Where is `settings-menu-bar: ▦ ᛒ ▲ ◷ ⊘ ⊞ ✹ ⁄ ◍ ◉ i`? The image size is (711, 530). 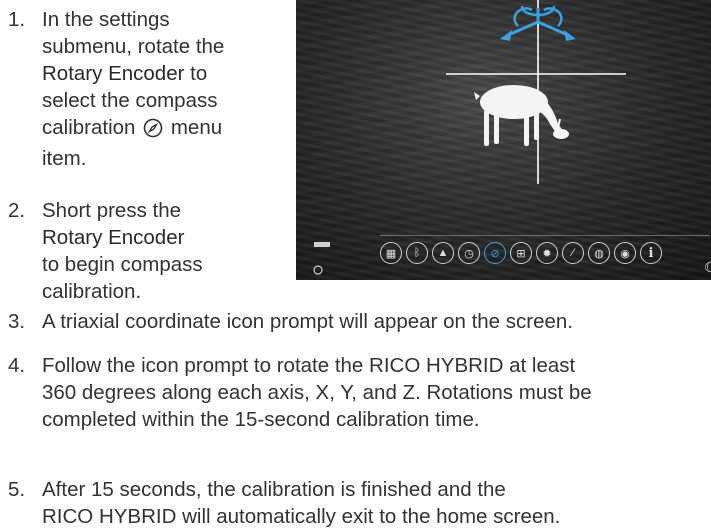 settings-menu-bar: ▦ ᛒ ▲ ◷ ⊘ ⊞ ✹ ⁄ ◍ ◉ i is located at coordinates (545, 252).